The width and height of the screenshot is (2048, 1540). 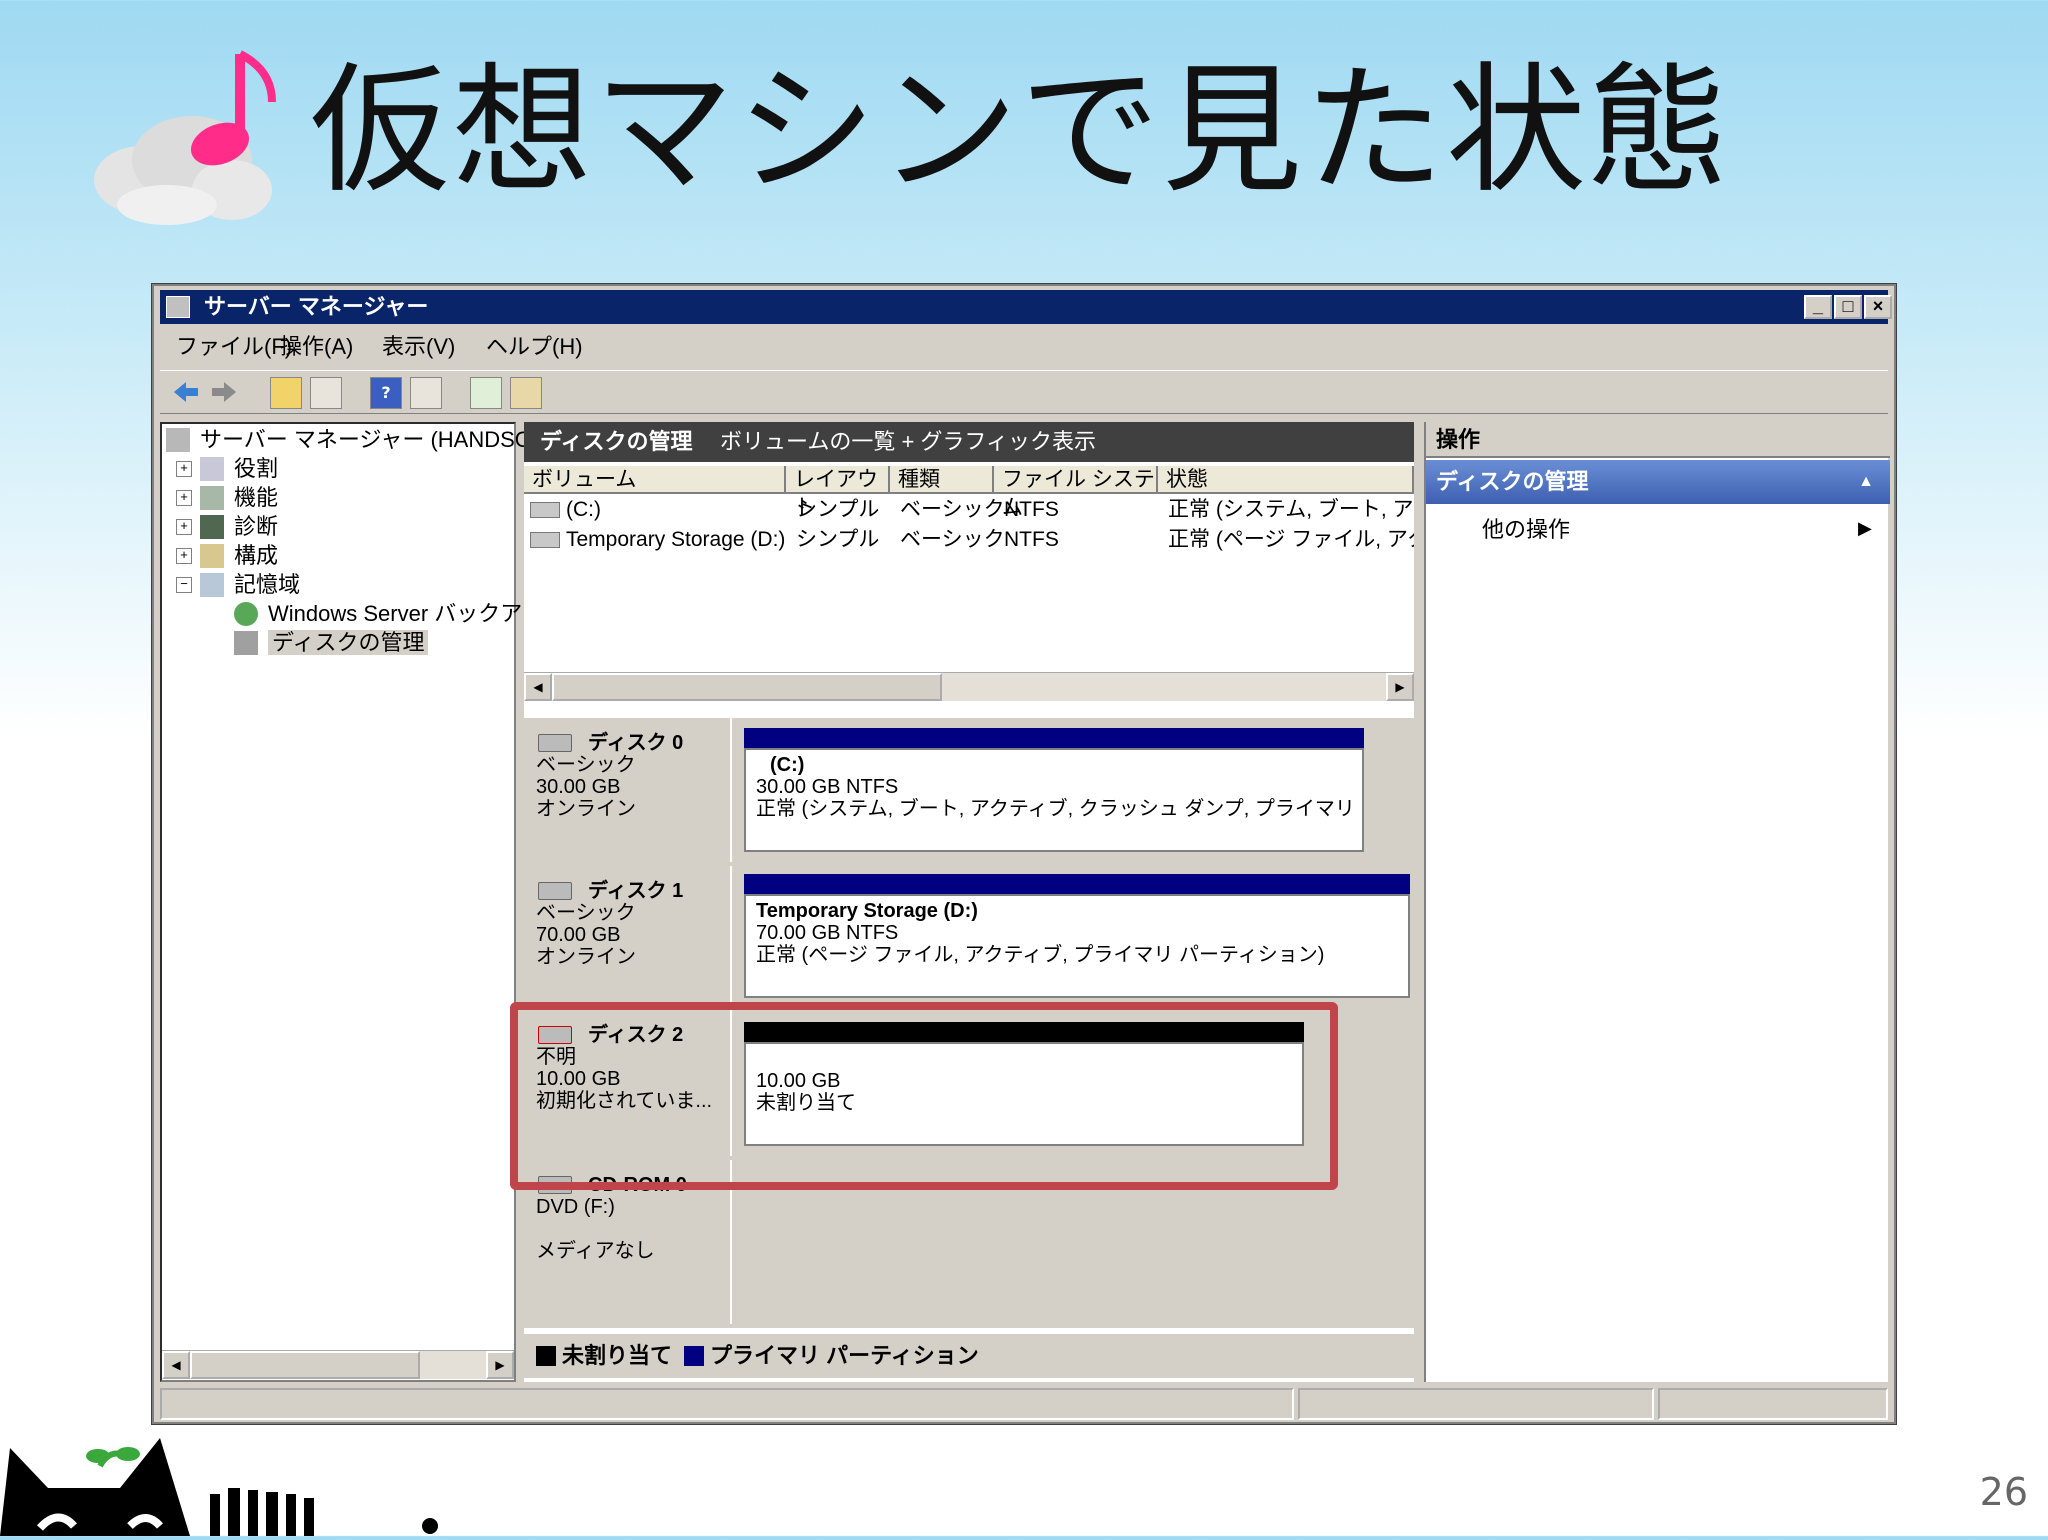 What do you see at coordinates (617, 1355) in the screenshot?
I see `legend-unallocated: 未割り当て` at bounding box center [617, 1355].